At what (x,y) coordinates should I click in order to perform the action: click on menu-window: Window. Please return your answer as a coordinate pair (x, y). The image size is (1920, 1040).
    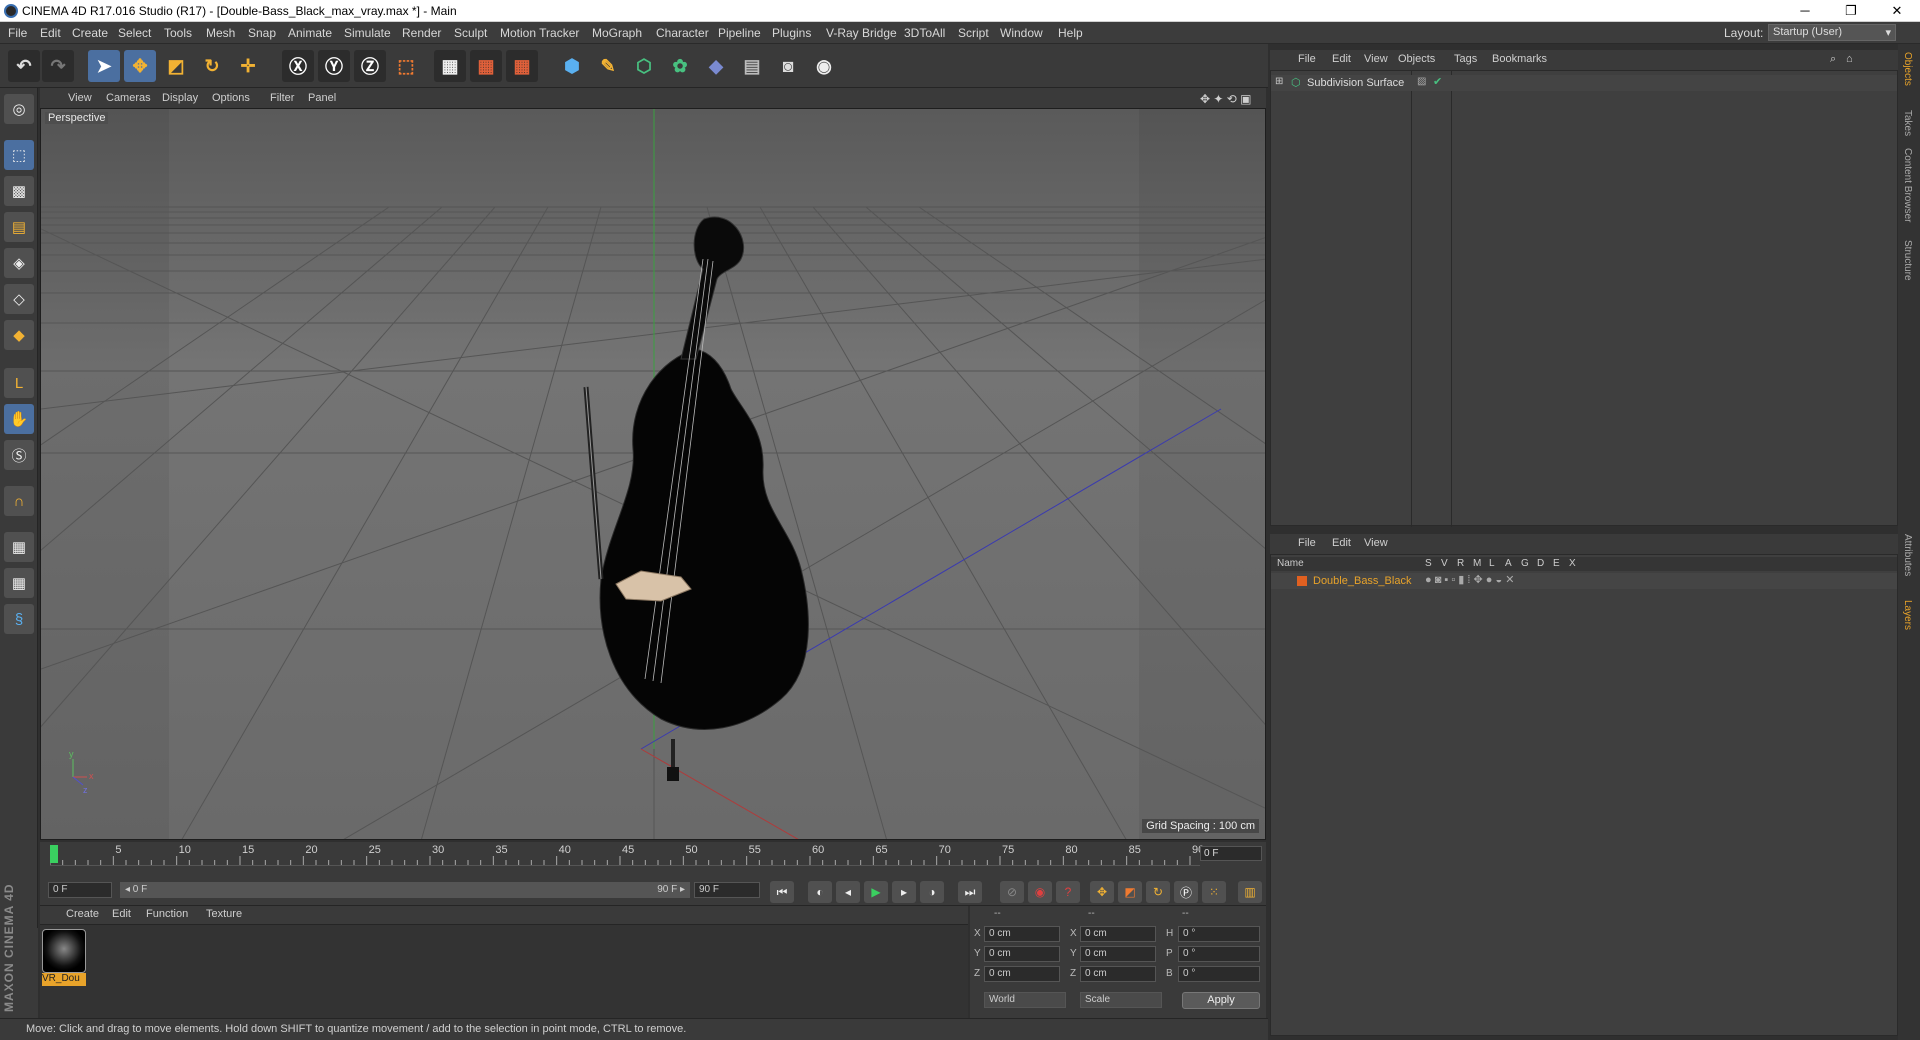
    Looking at the image, I should click on (1021, 33).